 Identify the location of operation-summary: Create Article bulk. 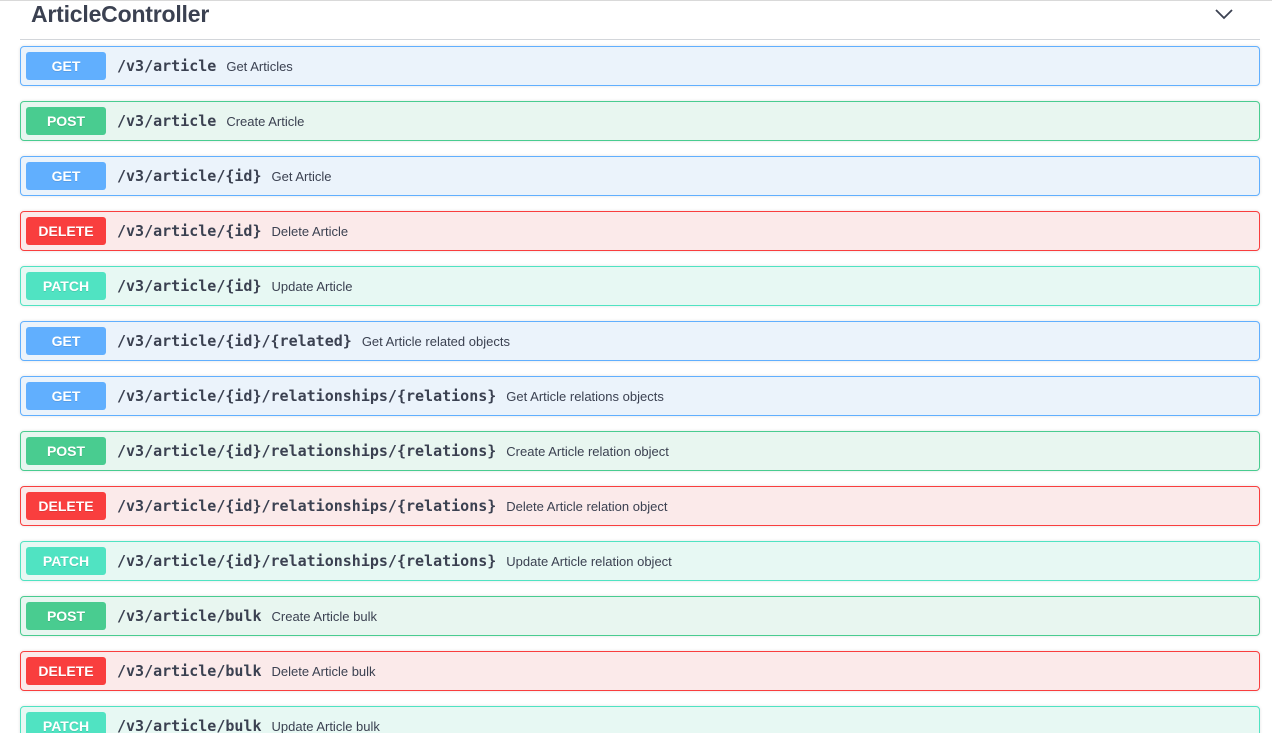
(324, 616).